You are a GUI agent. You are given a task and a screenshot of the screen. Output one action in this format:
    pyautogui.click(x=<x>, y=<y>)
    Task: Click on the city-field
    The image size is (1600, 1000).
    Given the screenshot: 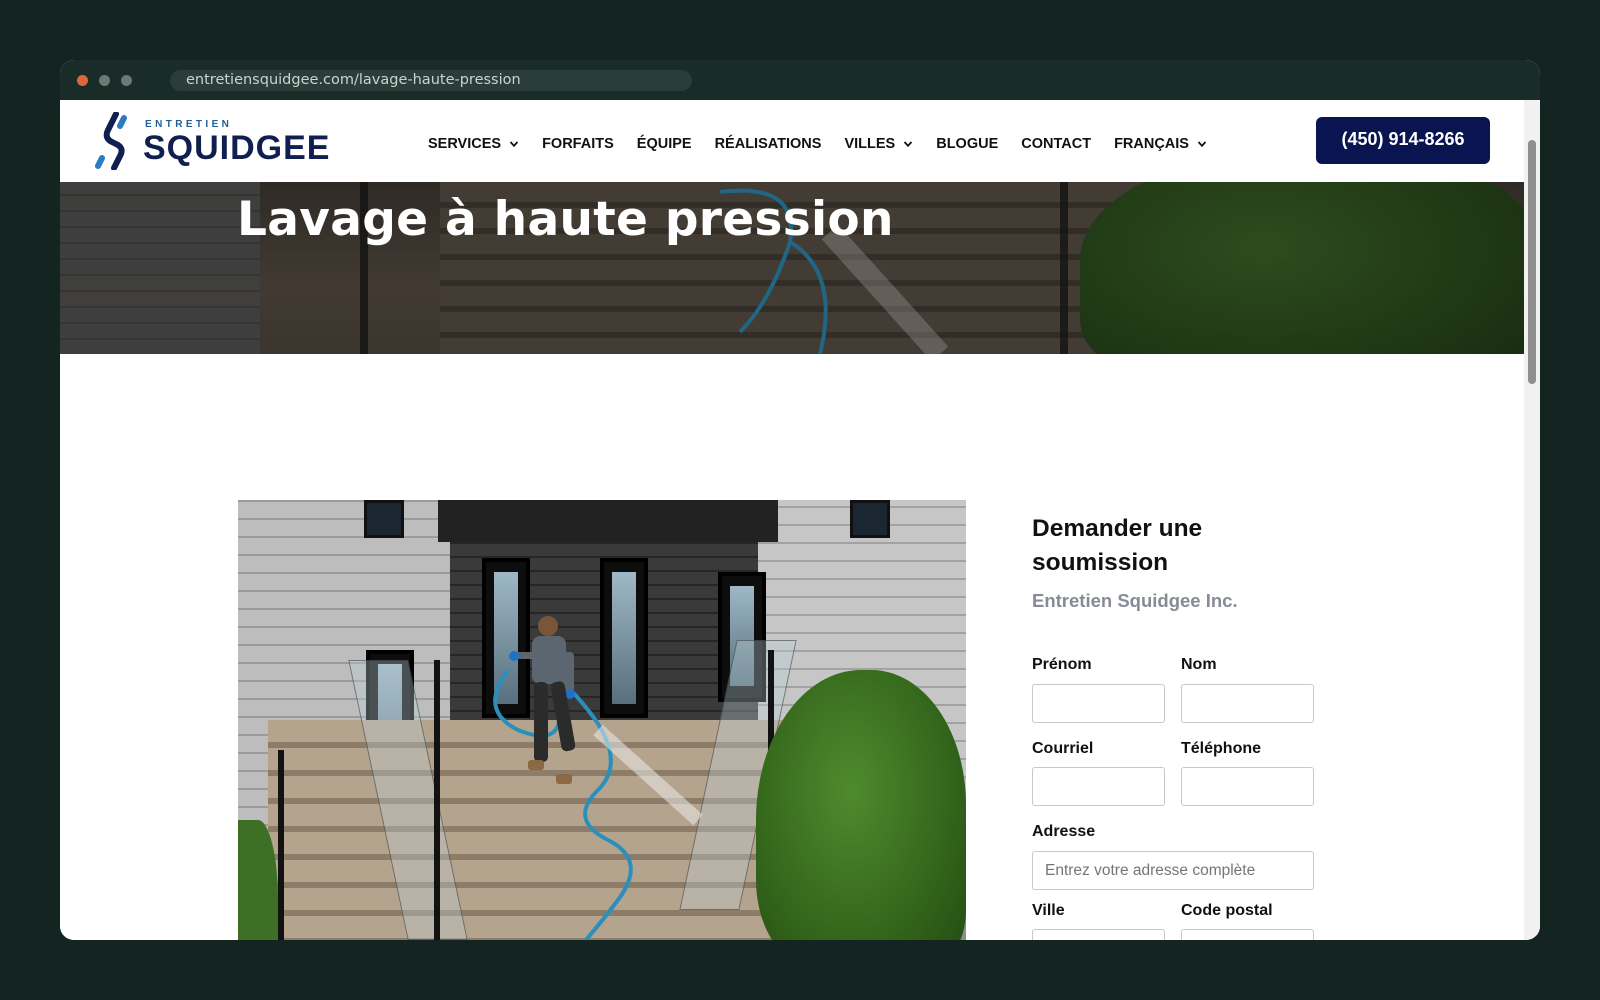 What is the action you would take?
    pyautogui.click(x=1098, y=934)
    